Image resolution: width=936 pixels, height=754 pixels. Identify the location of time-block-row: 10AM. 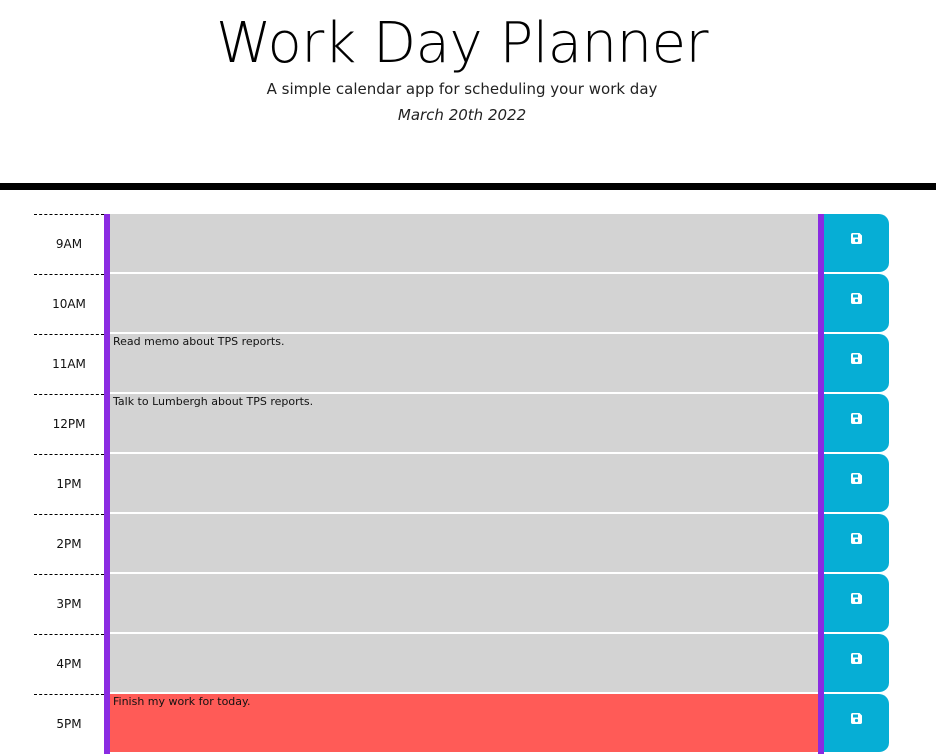
(461, 304).